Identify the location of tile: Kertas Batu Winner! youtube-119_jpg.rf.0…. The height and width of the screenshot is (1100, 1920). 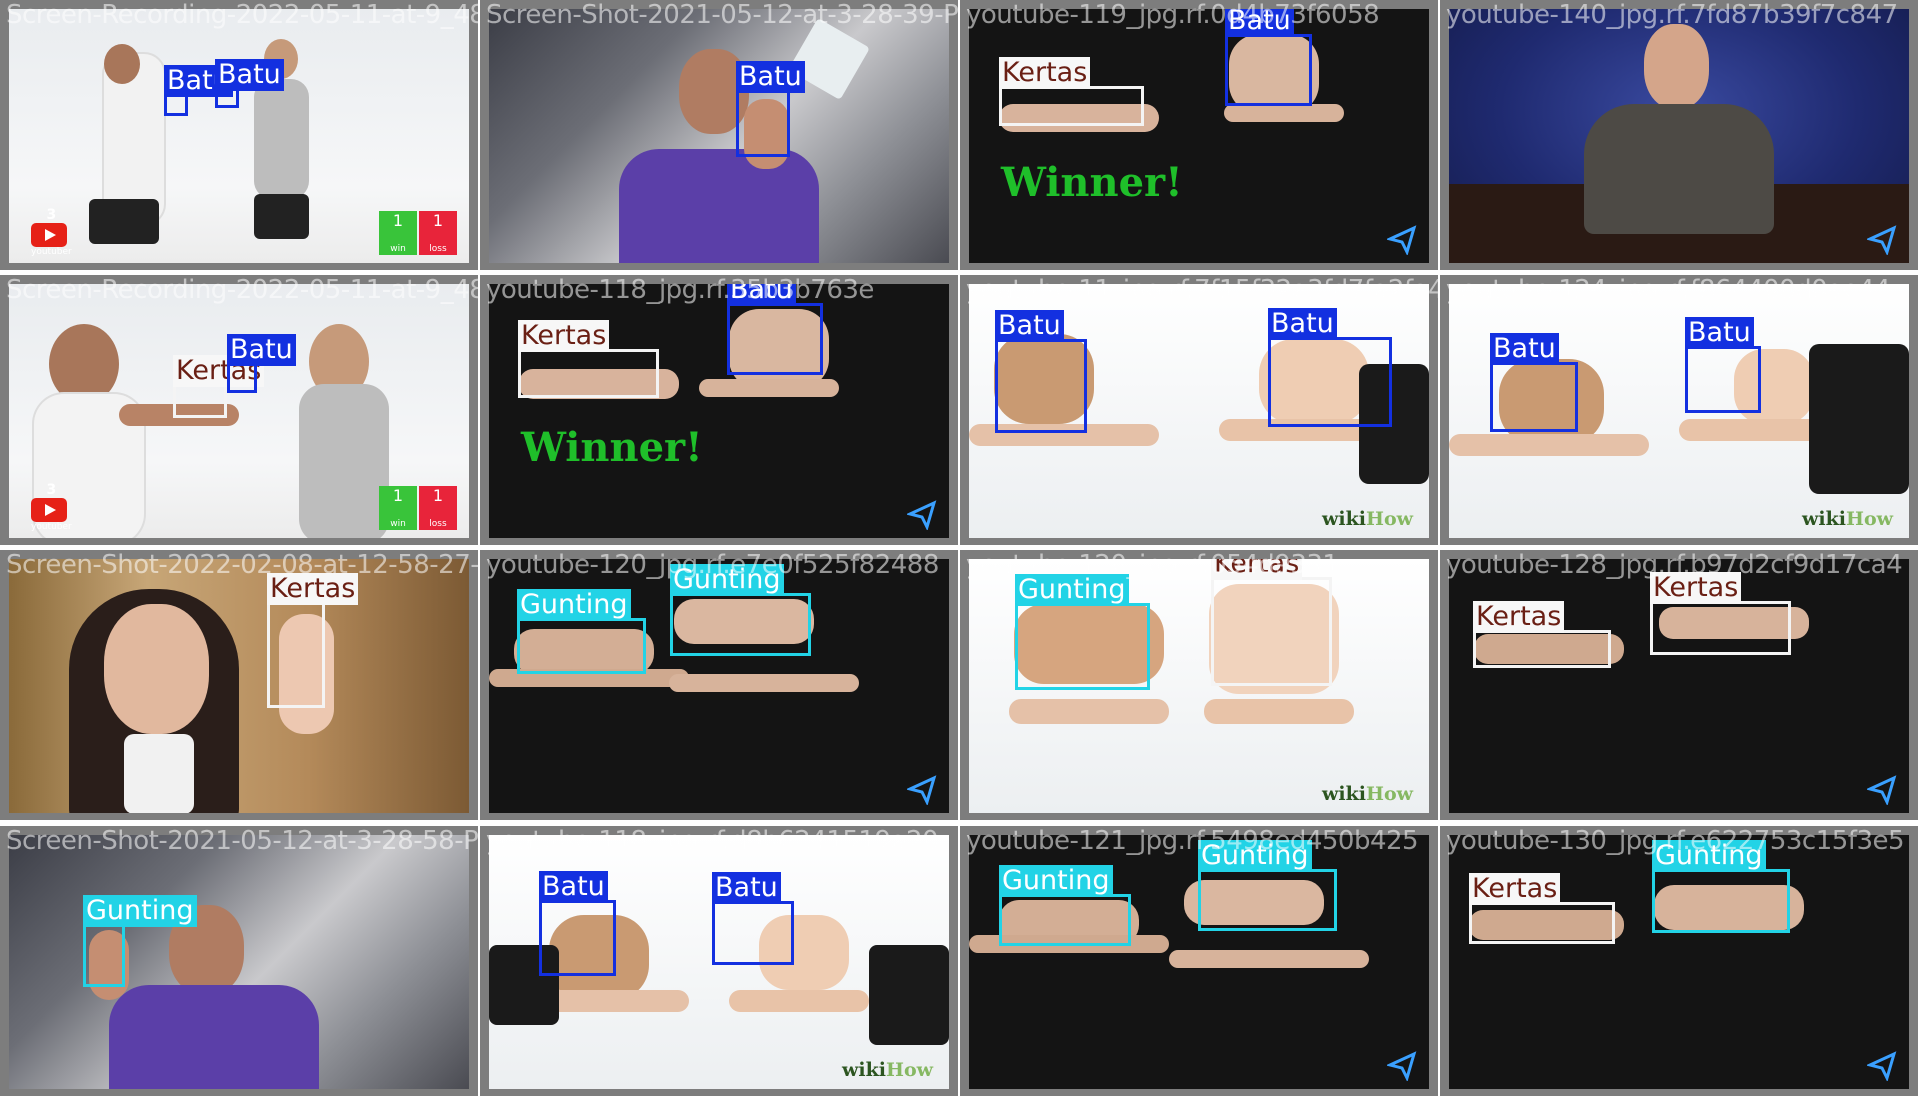
(1199, 135).